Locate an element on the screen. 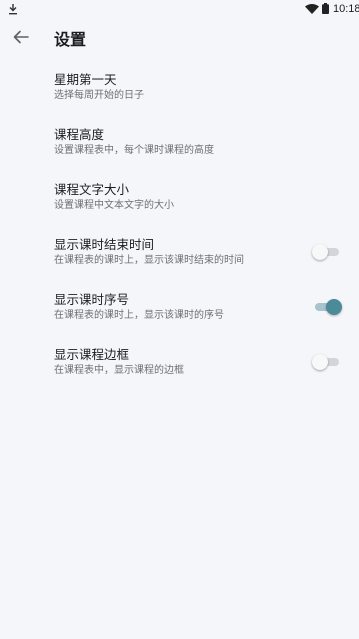  setting-show-period-number: 显示课时序号 在课程表的课时上，显示该课时的序号 is located at coordinates (179, 313).